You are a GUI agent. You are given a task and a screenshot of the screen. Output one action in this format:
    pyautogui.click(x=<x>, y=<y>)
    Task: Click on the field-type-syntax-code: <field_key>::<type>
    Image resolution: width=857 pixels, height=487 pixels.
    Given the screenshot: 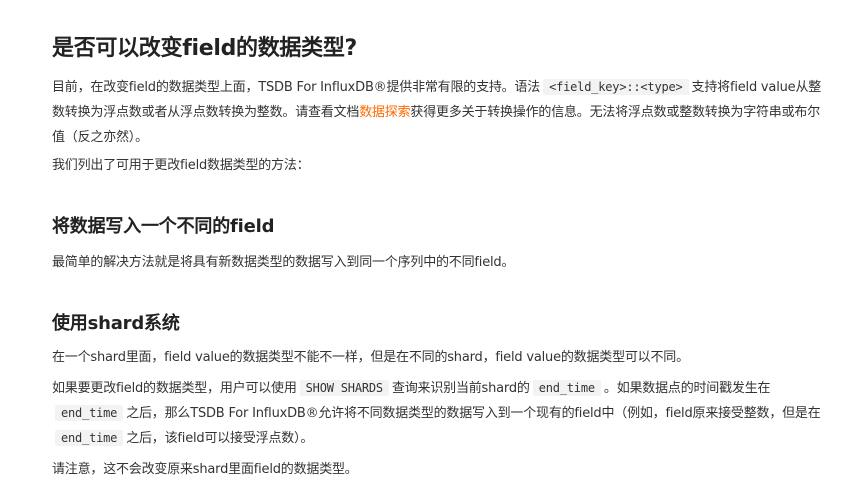 What is the action you would take?
    pyautogui.click(x=616, y=87)
    